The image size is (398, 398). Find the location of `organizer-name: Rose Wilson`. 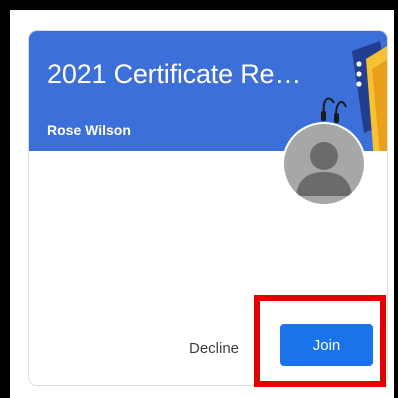

organizer-name: Rose Wilson is located at coordinates (89, 130).